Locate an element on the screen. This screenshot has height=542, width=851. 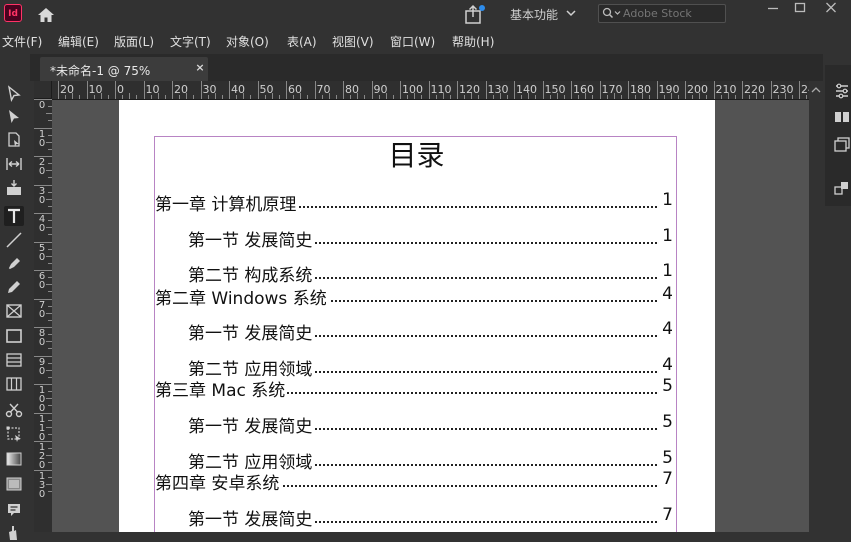
menu-table: 表(A) is located at coordinates (302, 41).